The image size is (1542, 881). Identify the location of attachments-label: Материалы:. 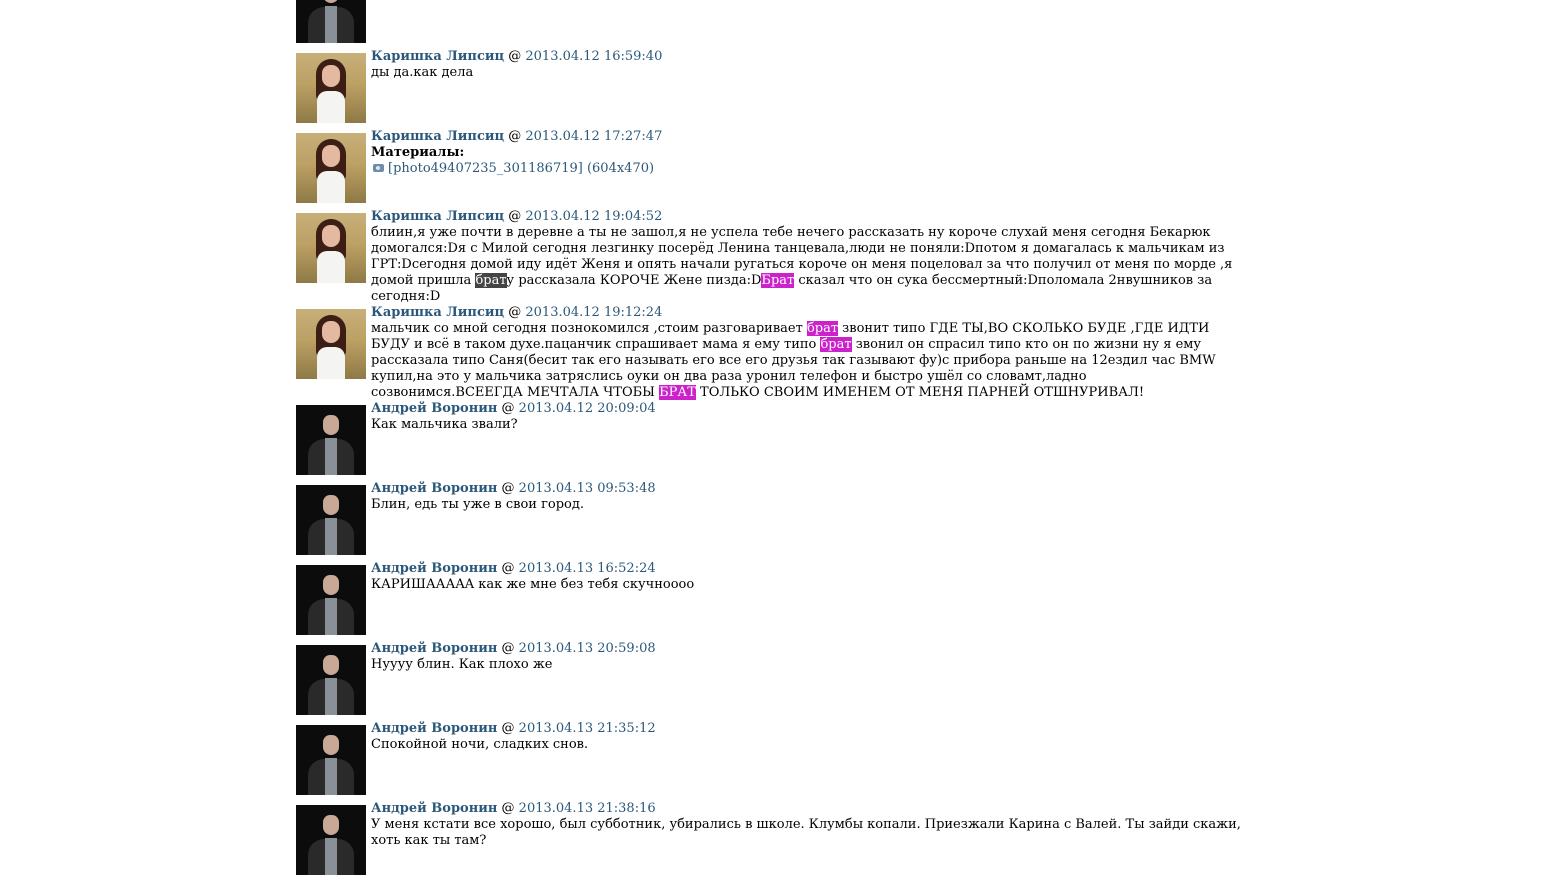
(418, 152).